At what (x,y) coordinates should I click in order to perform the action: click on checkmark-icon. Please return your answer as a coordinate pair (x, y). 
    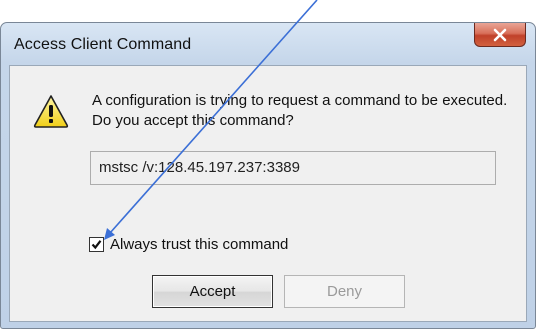
    Looking at the image, I should click on (96, 245).